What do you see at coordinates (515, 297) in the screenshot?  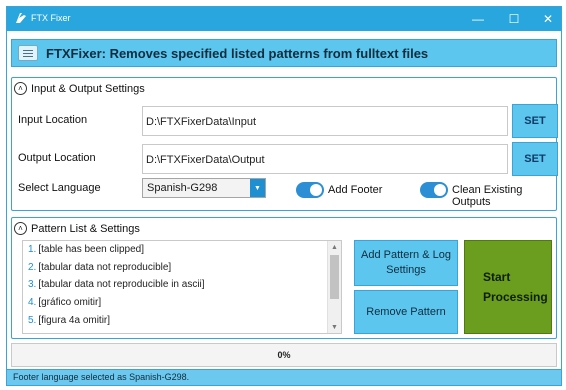 I see `start-label-line2: Processing` at bounding box center [515, 297].